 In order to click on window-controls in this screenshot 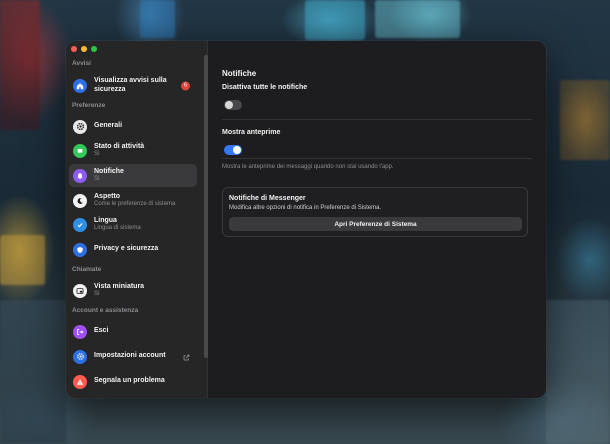, I will do `click(84, 49)`.